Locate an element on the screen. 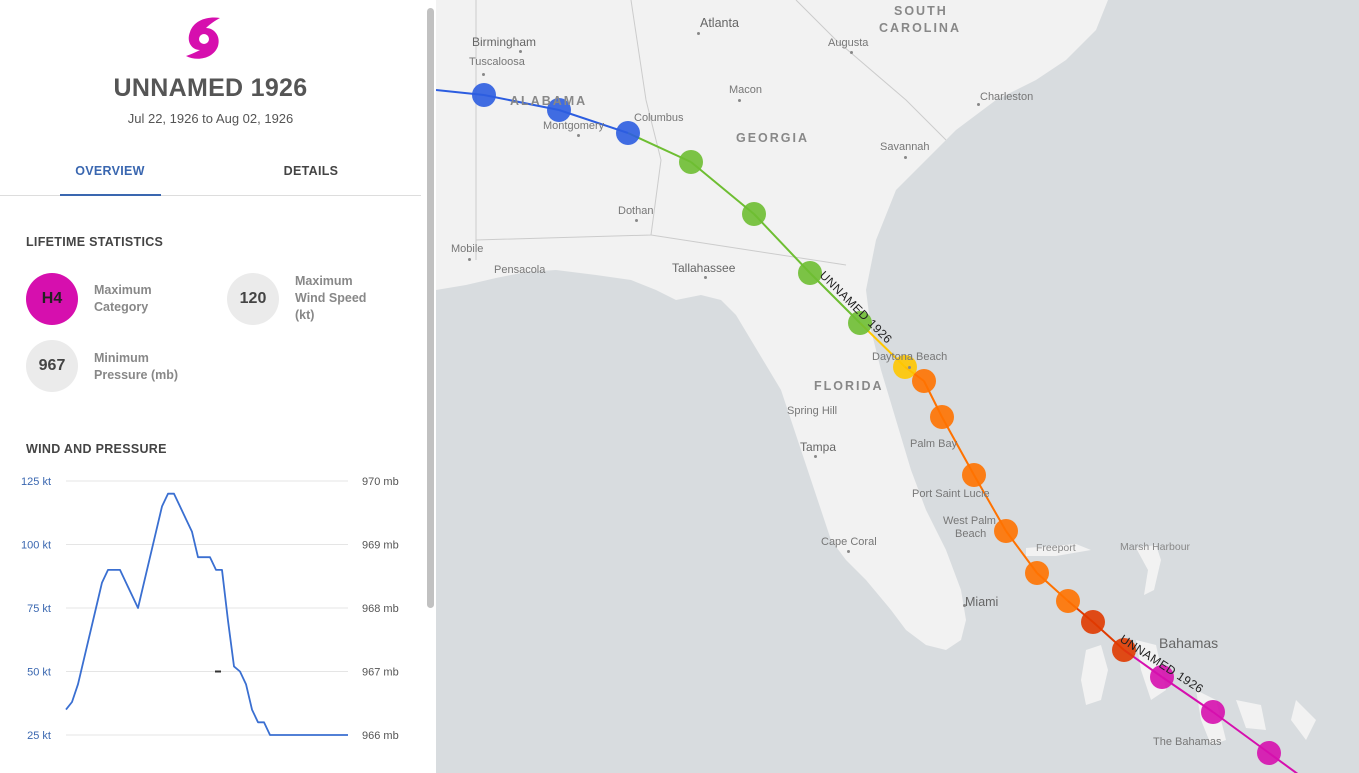 The image size is (1359, 773). right-axis-tick: 969 mb is located at coordinates (380, 546).